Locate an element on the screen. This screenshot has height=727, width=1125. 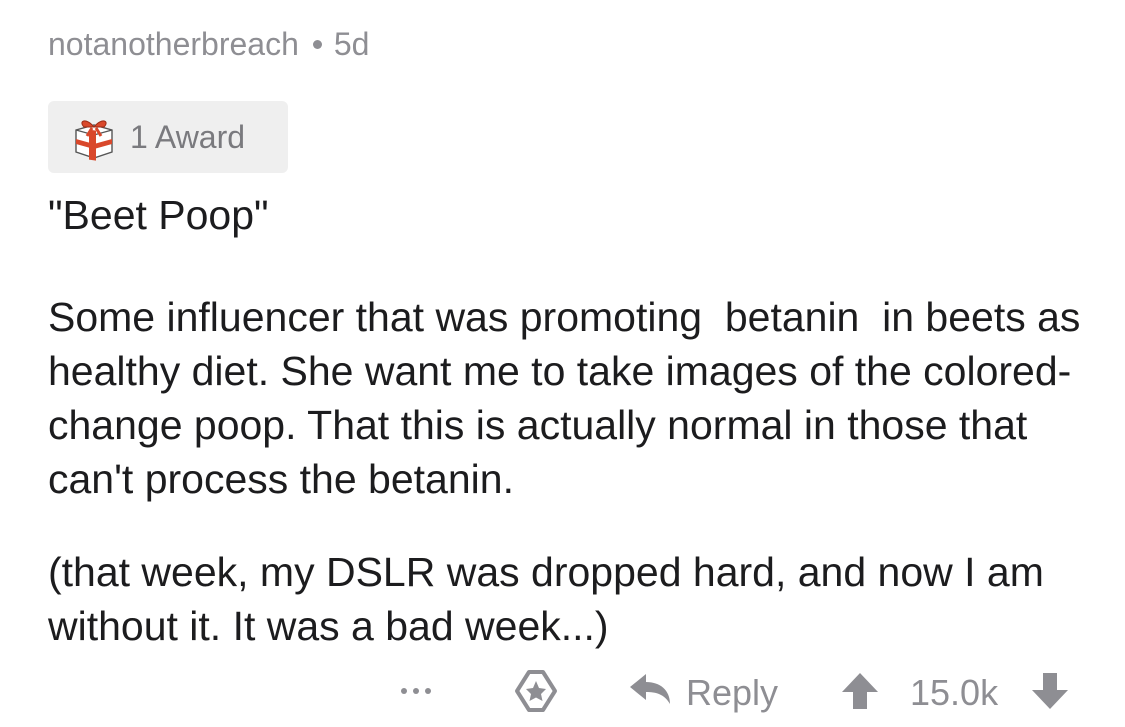
comment-header: notanotherbreach 5d is located at coordinates (208, 44).